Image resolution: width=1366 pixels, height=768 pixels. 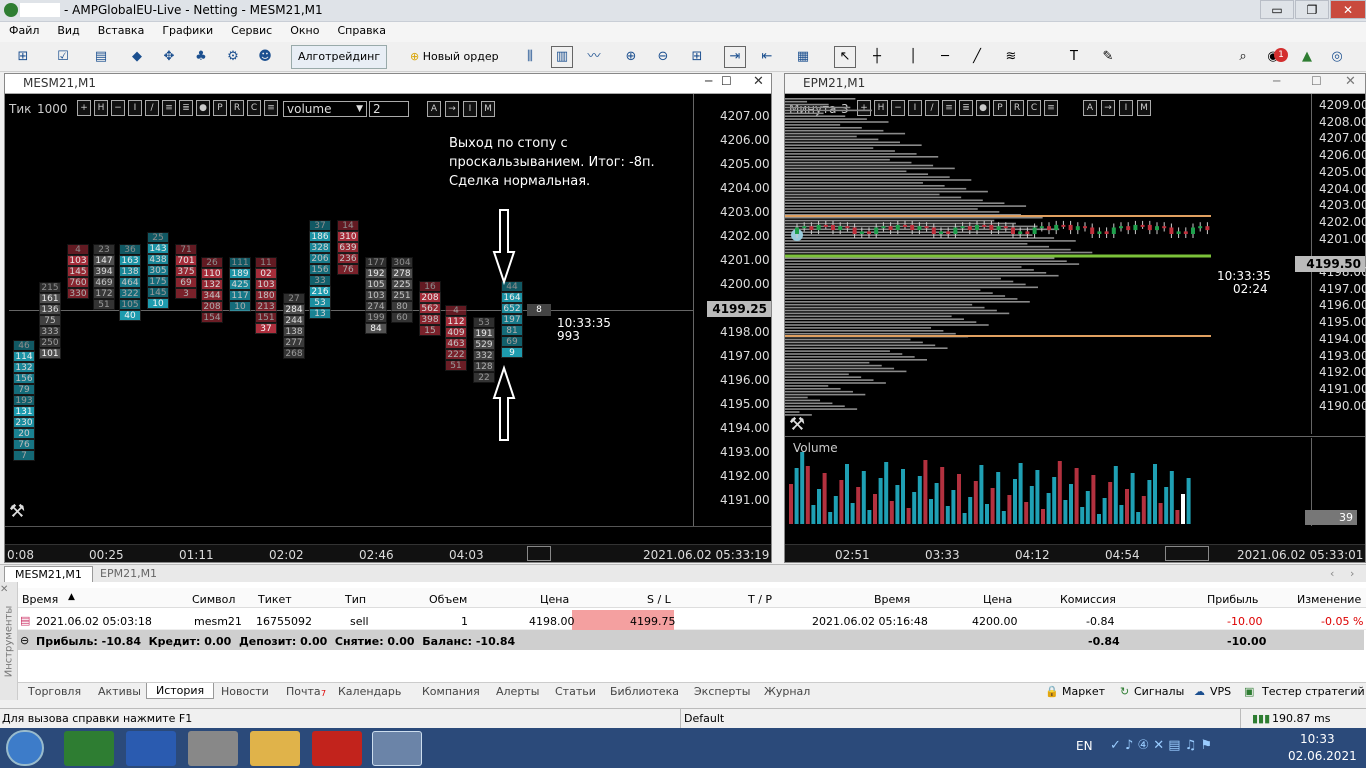 I want to click on word-icon, so click(x=151, y=748).